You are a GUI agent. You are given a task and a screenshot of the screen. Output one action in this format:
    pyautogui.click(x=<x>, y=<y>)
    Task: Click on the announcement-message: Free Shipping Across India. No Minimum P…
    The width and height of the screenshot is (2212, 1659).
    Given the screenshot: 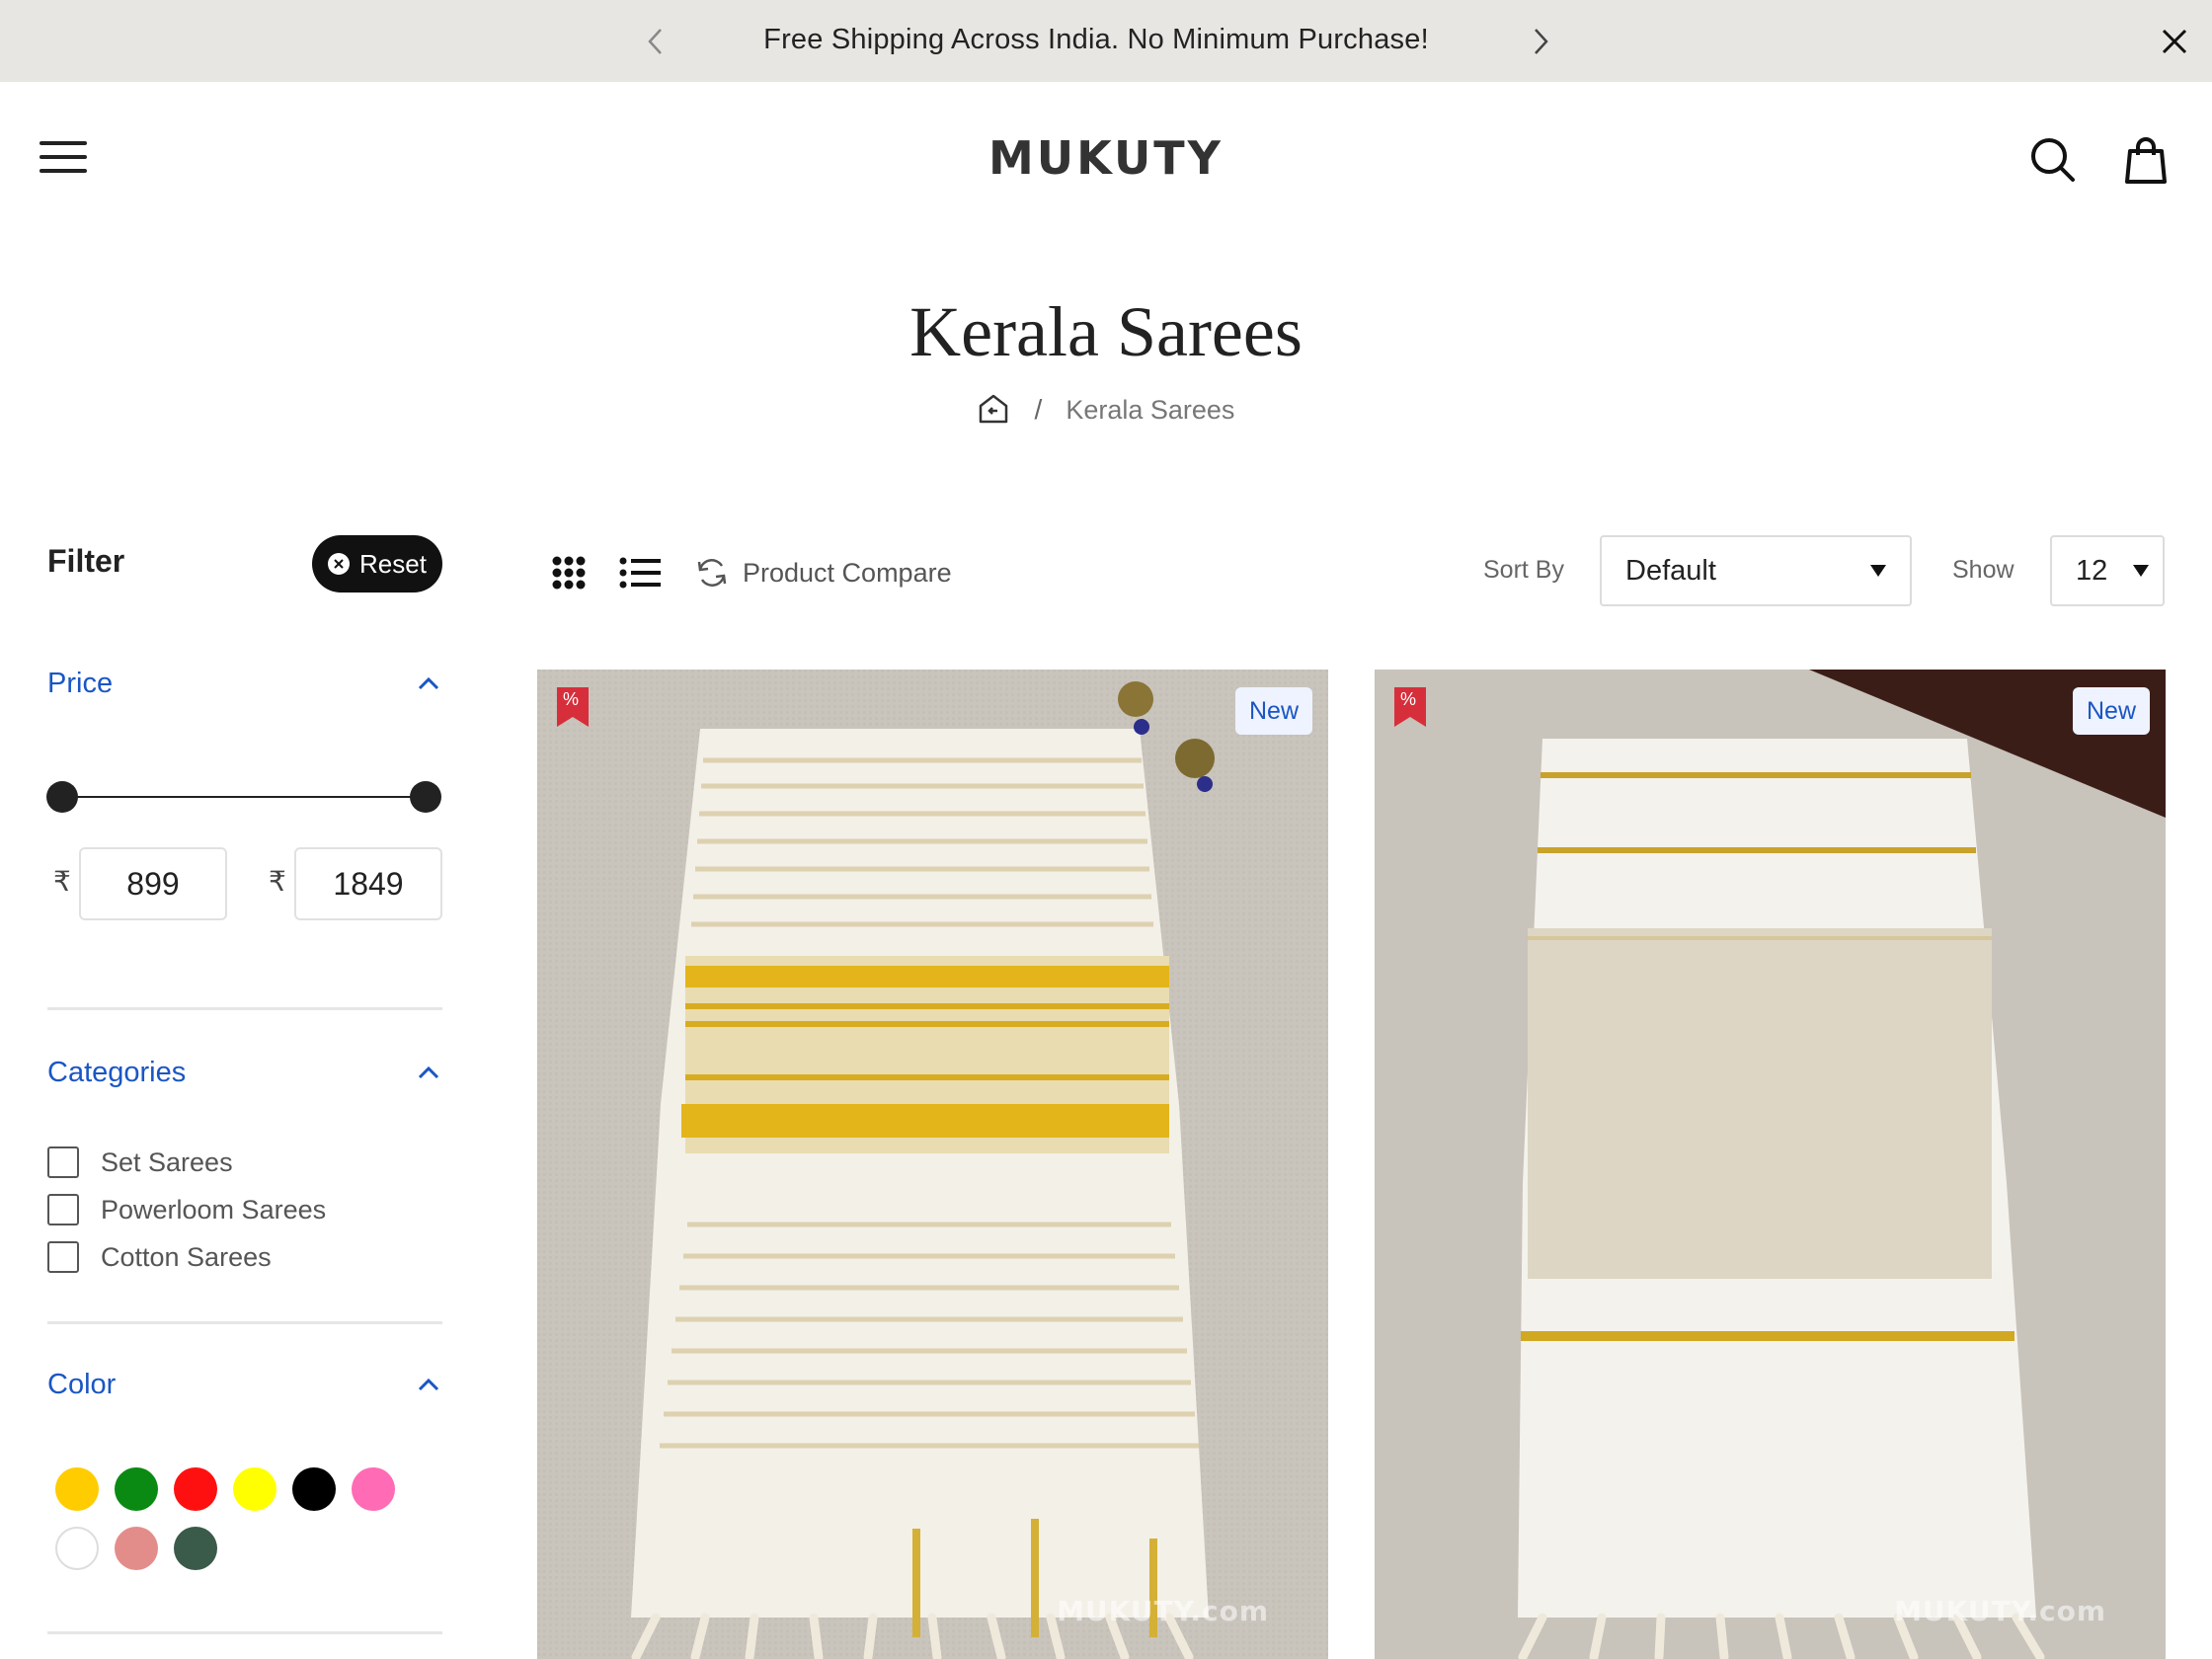 What is the action you would take?
    pyautogui.click(x=1096, y=39)
    